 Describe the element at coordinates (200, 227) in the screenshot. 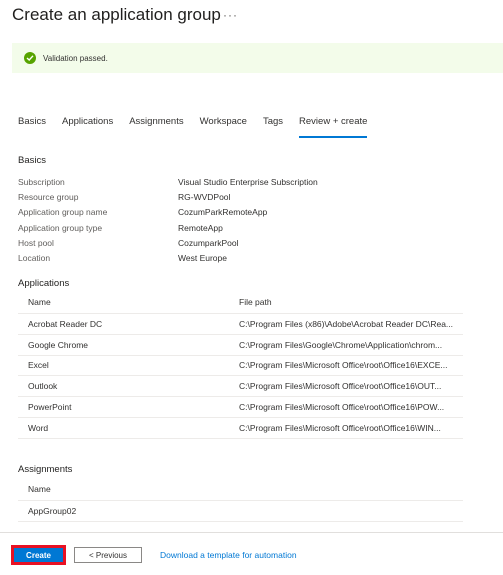

I see `summary-value: RemoteApp` at that location.